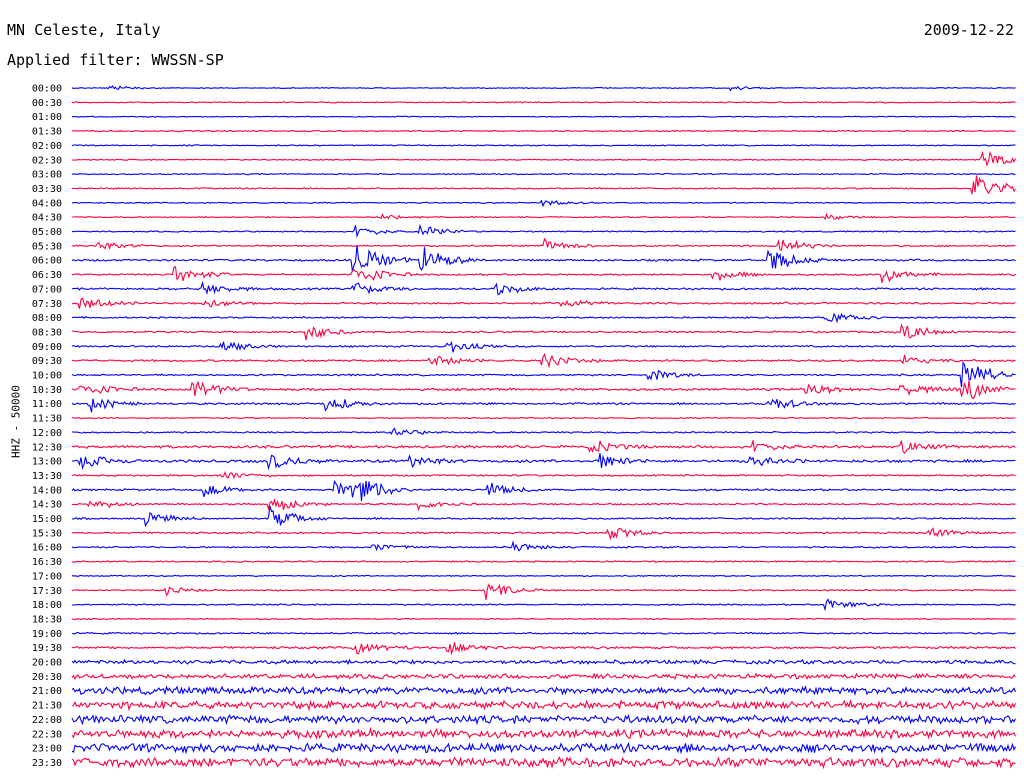 The width and height of the screenshot is (1024, 780). Describe the element at coordinates (47, 505) in the screenshot. I see `time-tick-label: 14:30` at that location.